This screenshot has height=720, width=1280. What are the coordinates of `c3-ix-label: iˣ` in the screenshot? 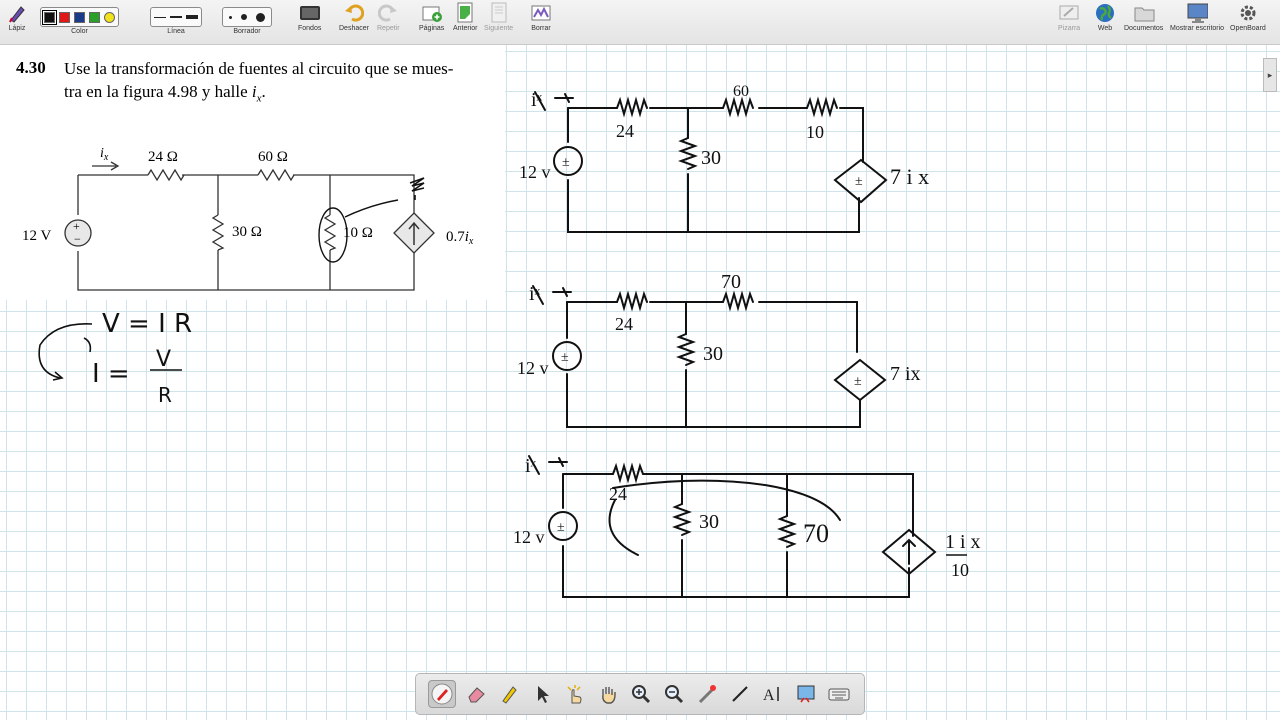 It's located at (531, 466).